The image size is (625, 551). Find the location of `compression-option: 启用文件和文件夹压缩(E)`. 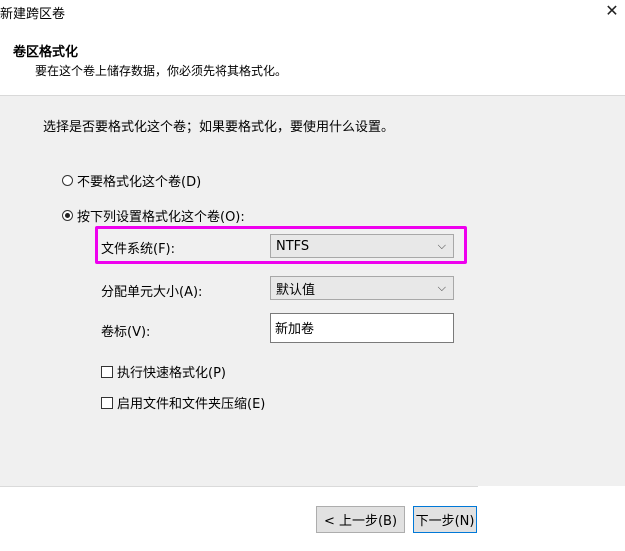

compression-option: 启用文件和文件夹压缩(E) is located at coordinates (183, 402).